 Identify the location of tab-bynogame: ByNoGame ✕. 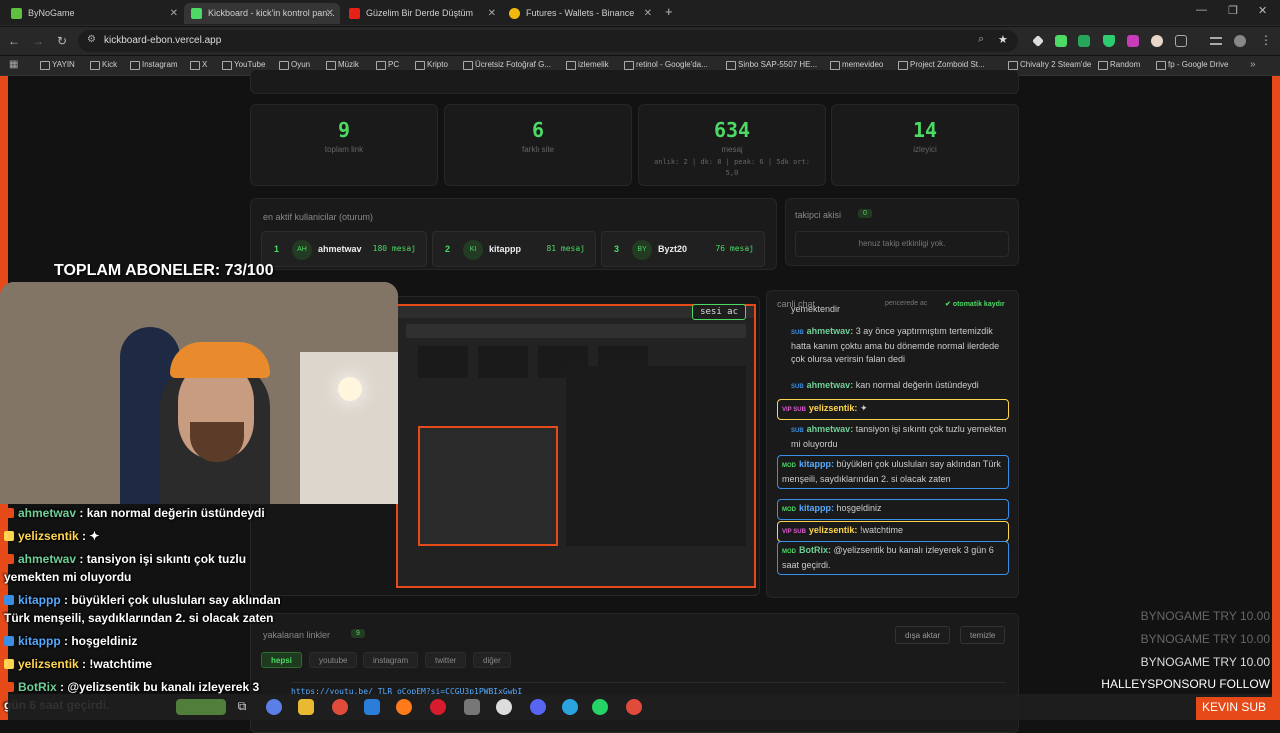
(94, 13).